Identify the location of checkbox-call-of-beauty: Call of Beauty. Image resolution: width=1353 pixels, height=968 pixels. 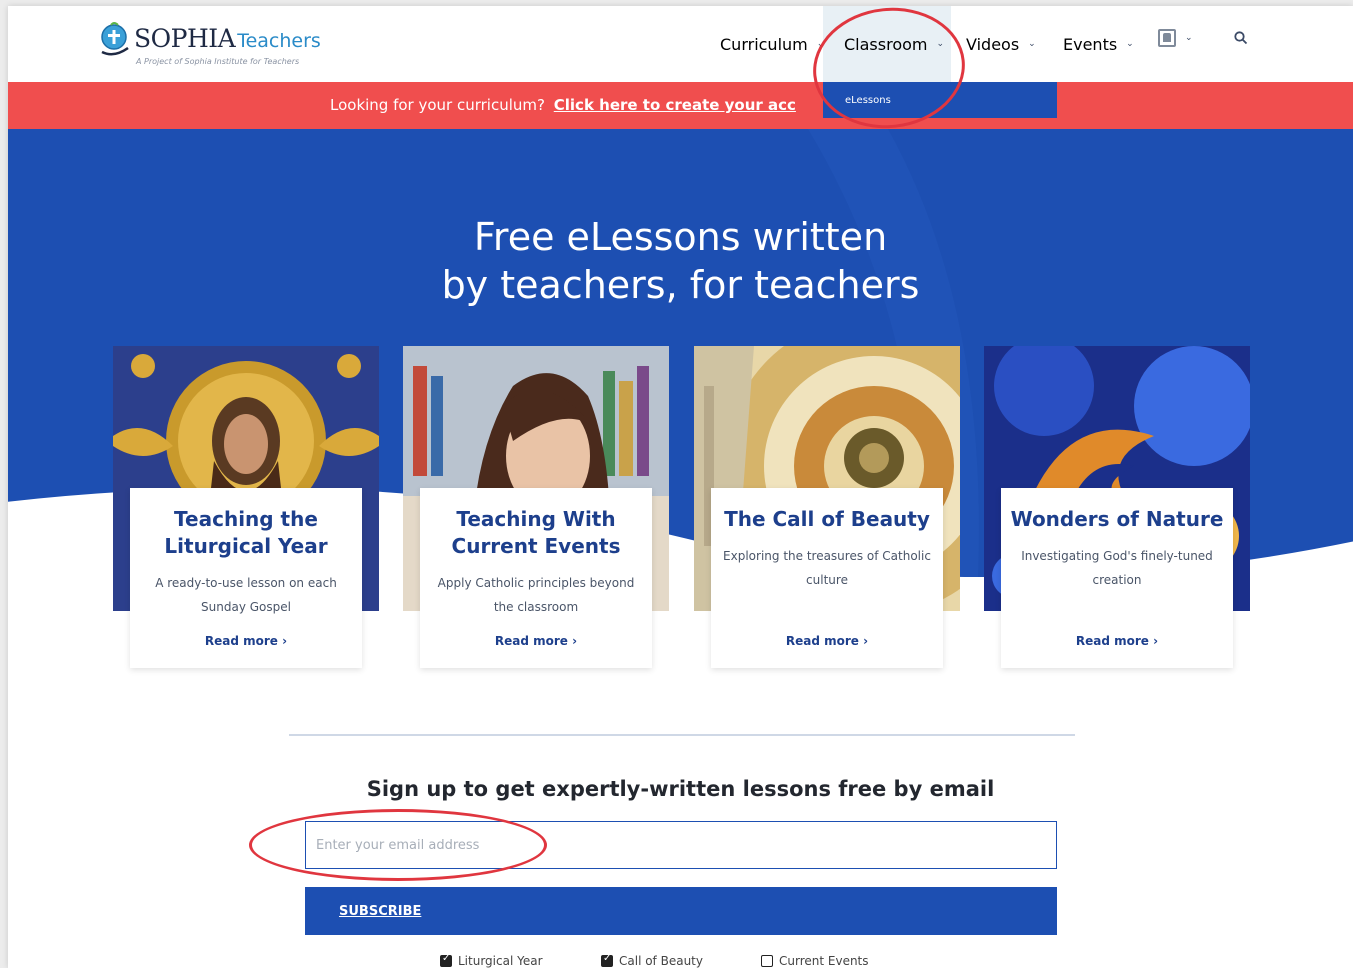
(652, 960).